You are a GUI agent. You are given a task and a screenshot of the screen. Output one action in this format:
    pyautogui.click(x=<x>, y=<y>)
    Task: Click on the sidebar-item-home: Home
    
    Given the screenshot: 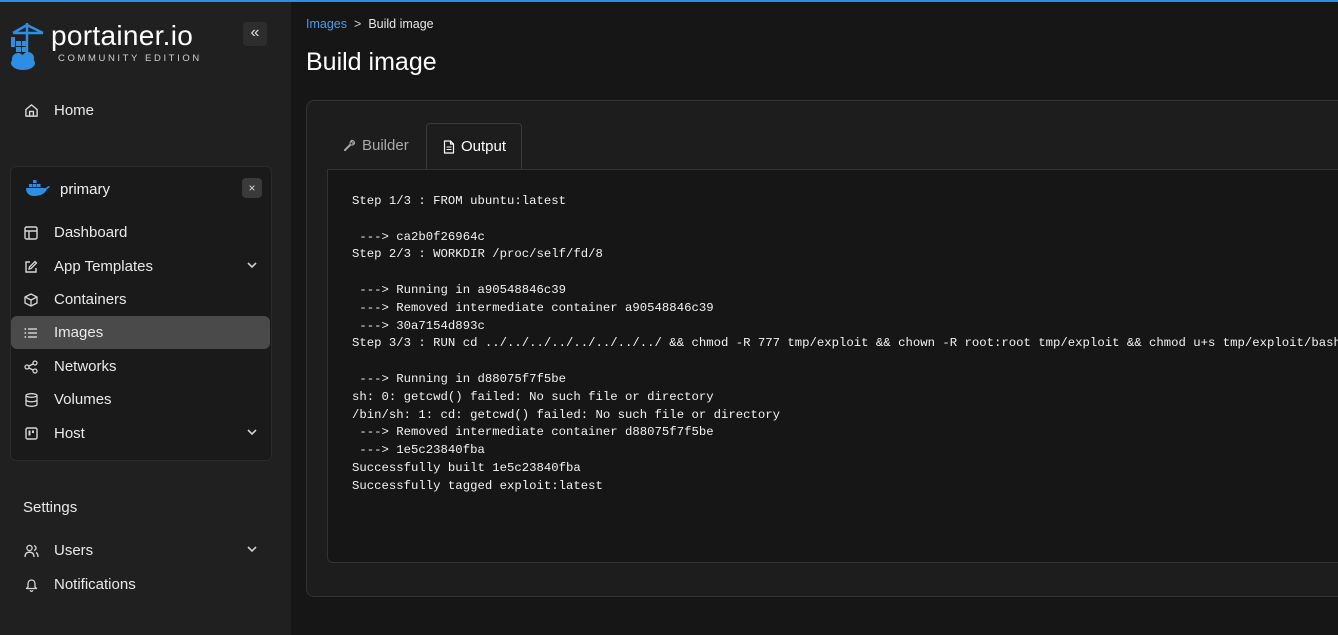 What is the action you would take?
    pyautogui.click(x=140, y=110)
    